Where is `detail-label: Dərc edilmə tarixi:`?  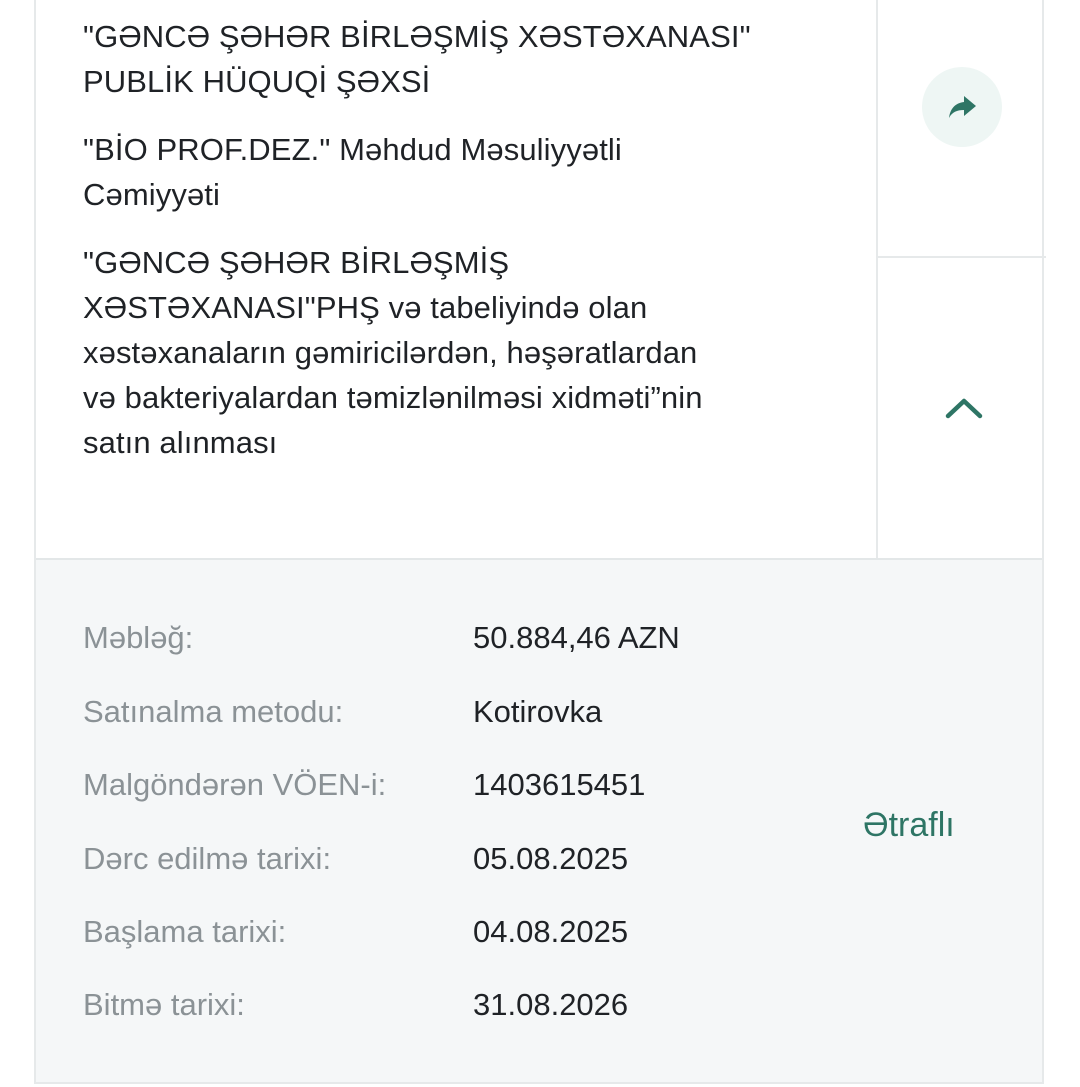 detail-label: Dərc edilmə tarixi: is located at coordinates (207, 858).